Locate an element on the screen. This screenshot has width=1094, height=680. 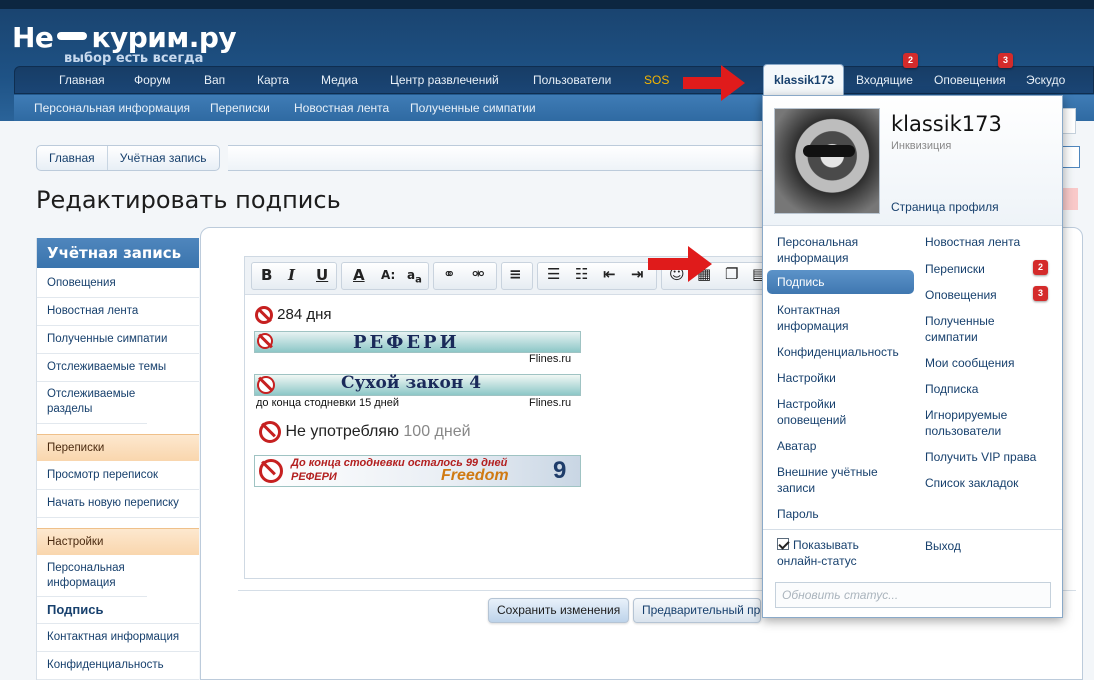
underline-icon: U is located at coordinates (322, 275).